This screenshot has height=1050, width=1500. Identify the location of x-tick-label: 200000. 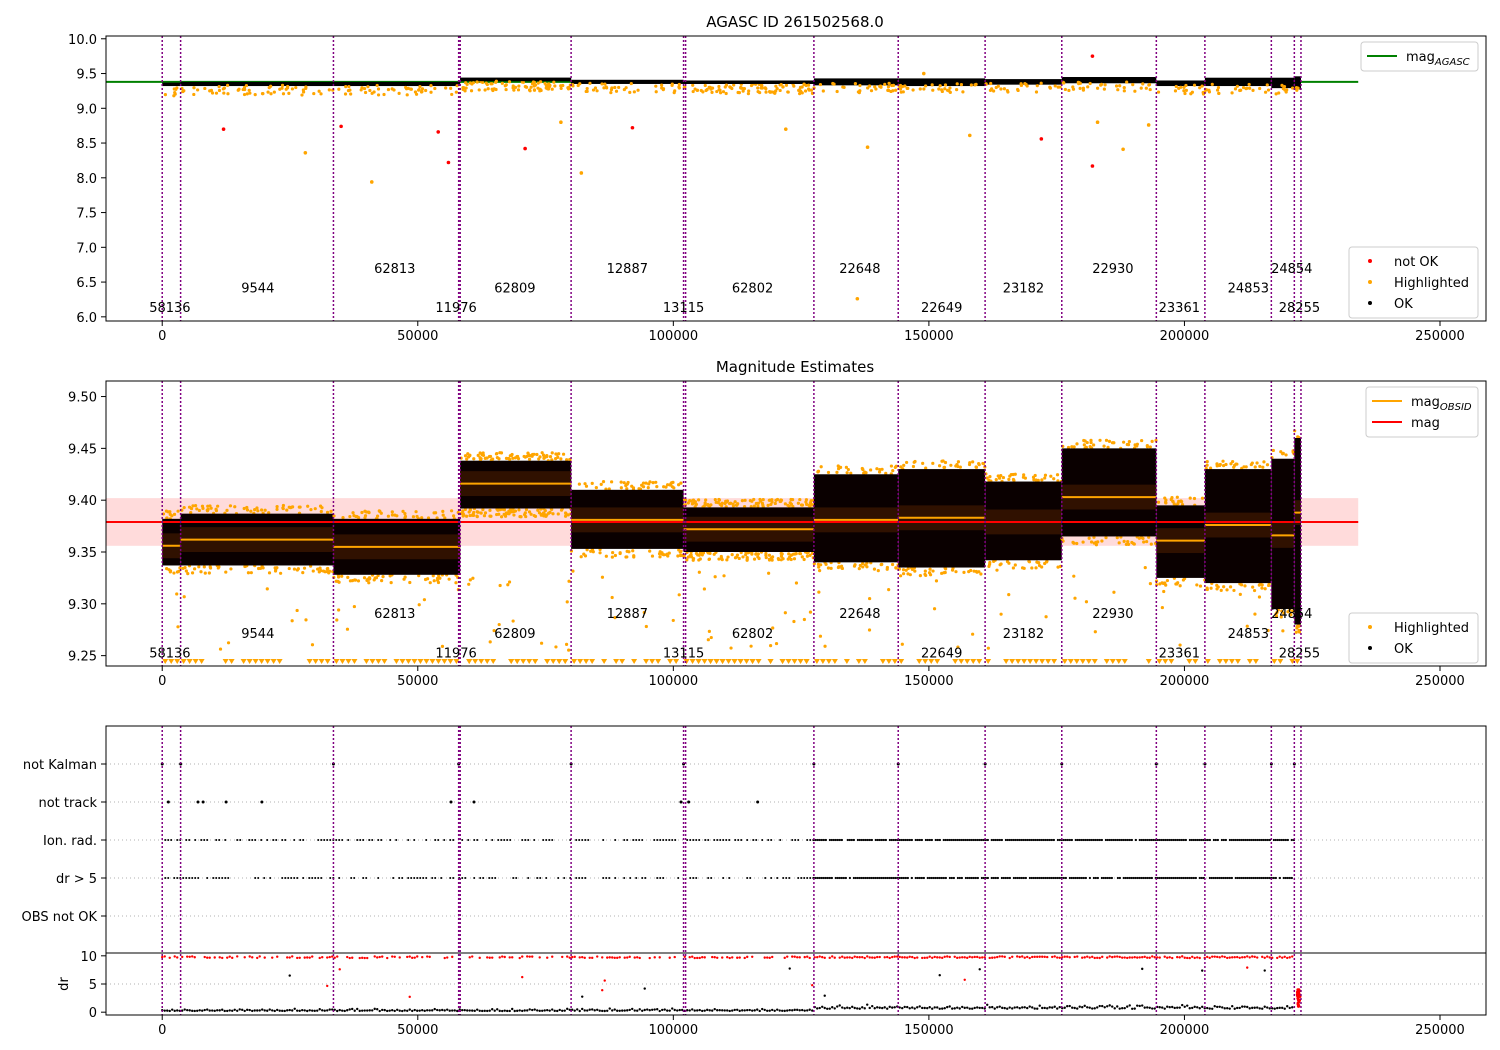
(1185, 681).